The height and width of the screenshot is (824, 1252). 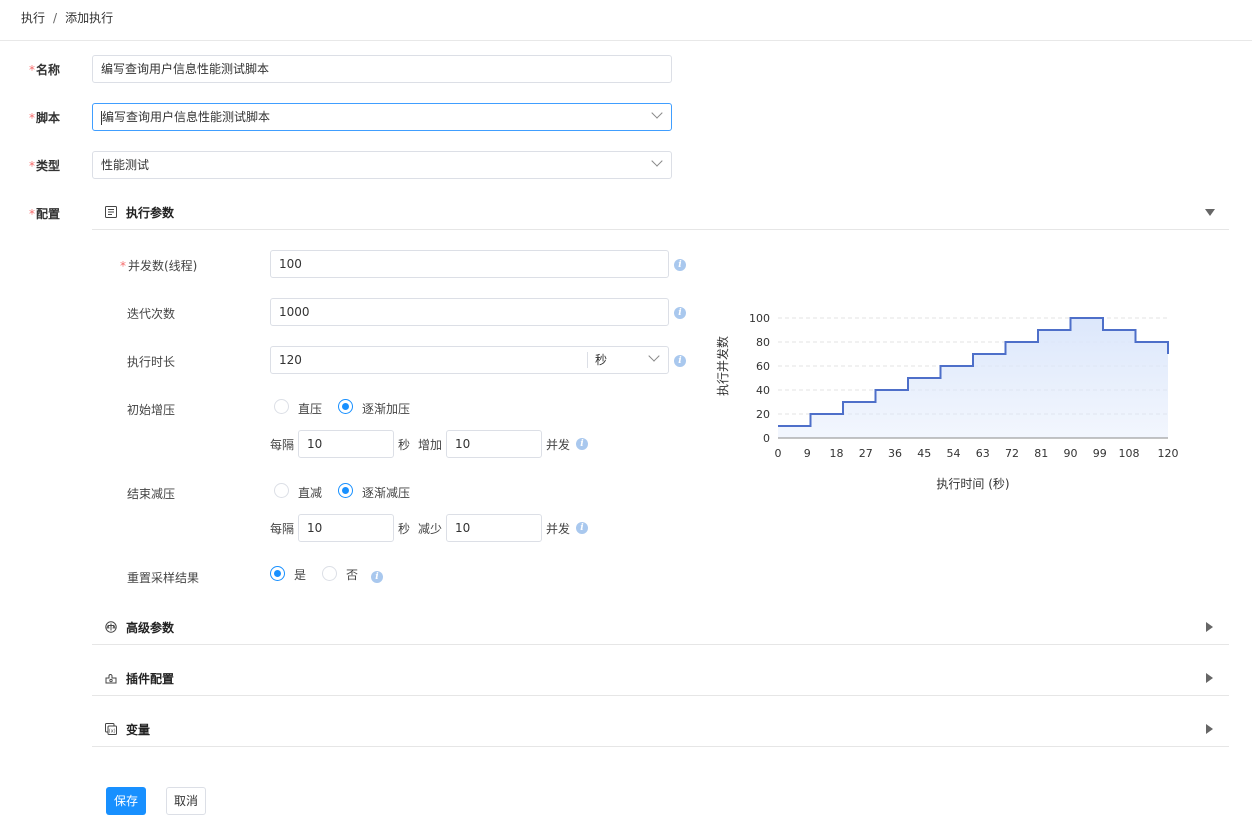 What do you see at coordinates (45, 118) in the screenshot?
I see `script-label: *脚本` at bounding box center [45, 118].